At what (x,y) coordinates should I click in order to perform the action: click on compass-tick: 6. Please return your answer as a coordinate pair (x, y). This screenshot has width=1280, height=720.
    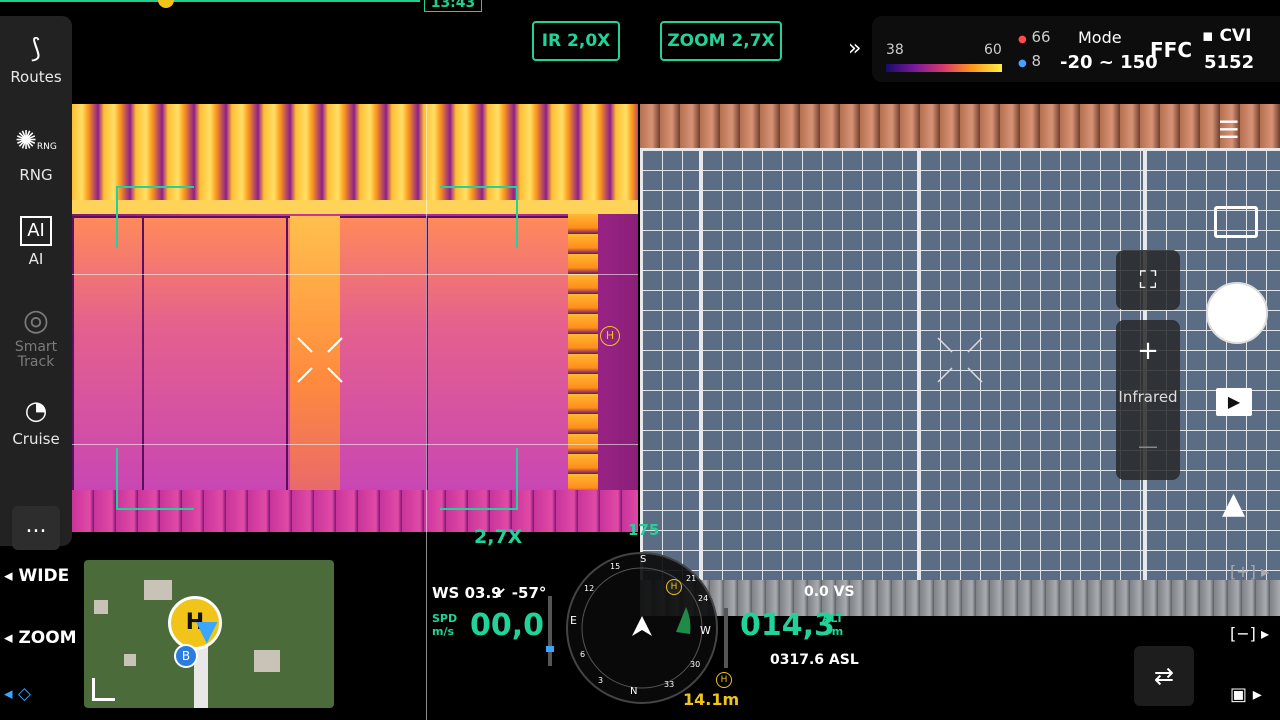
    Looking at the image, I should click on (583, 654).